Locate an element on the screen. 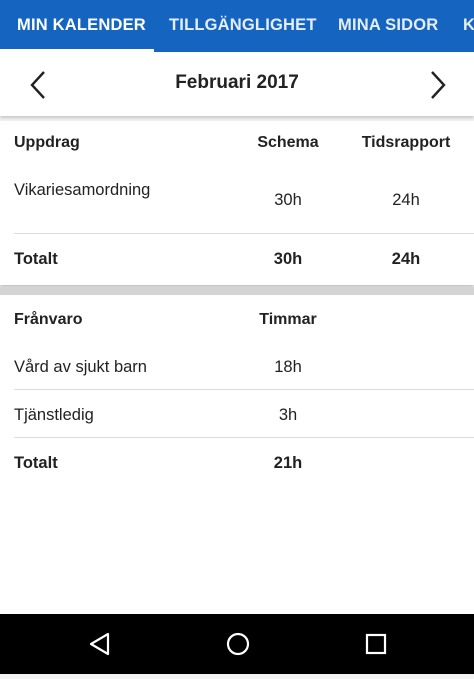 This screenshot has height=679, width=474. total-label: Totalt is located at coordinates (36, 259).